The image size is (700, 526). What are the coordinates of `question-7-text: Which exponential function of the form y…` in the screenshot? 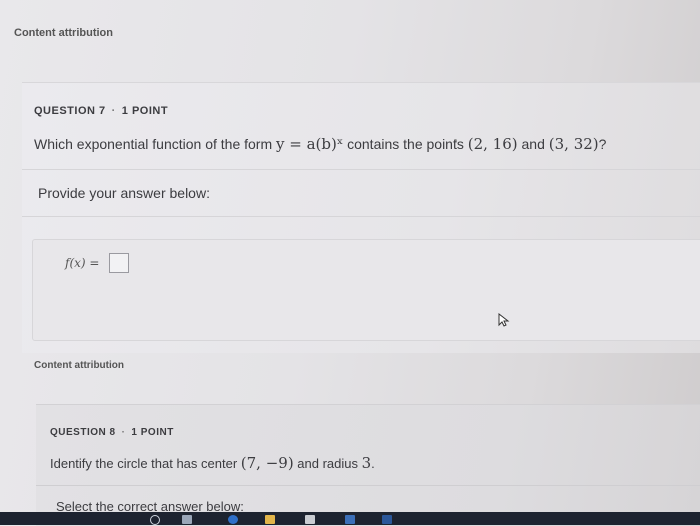 It's located at (320, 144).